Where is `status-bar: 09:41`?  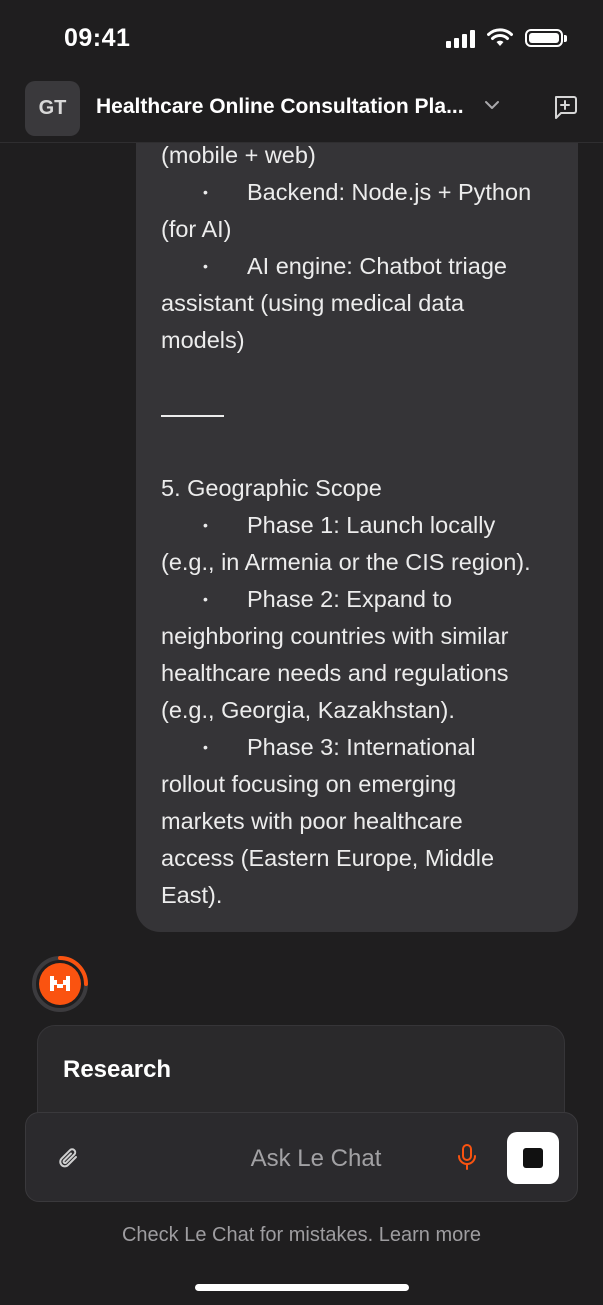 status-bar: 09:41 is located at coordinates (301, 39).